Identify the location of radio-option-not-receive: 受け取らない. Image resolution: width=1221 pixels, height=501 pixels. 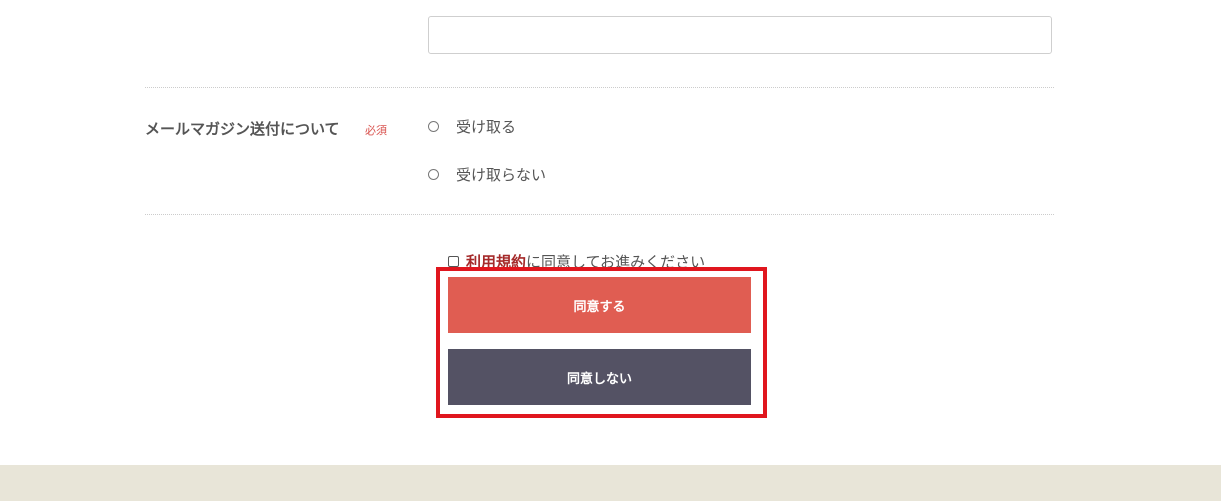
(487, 174).